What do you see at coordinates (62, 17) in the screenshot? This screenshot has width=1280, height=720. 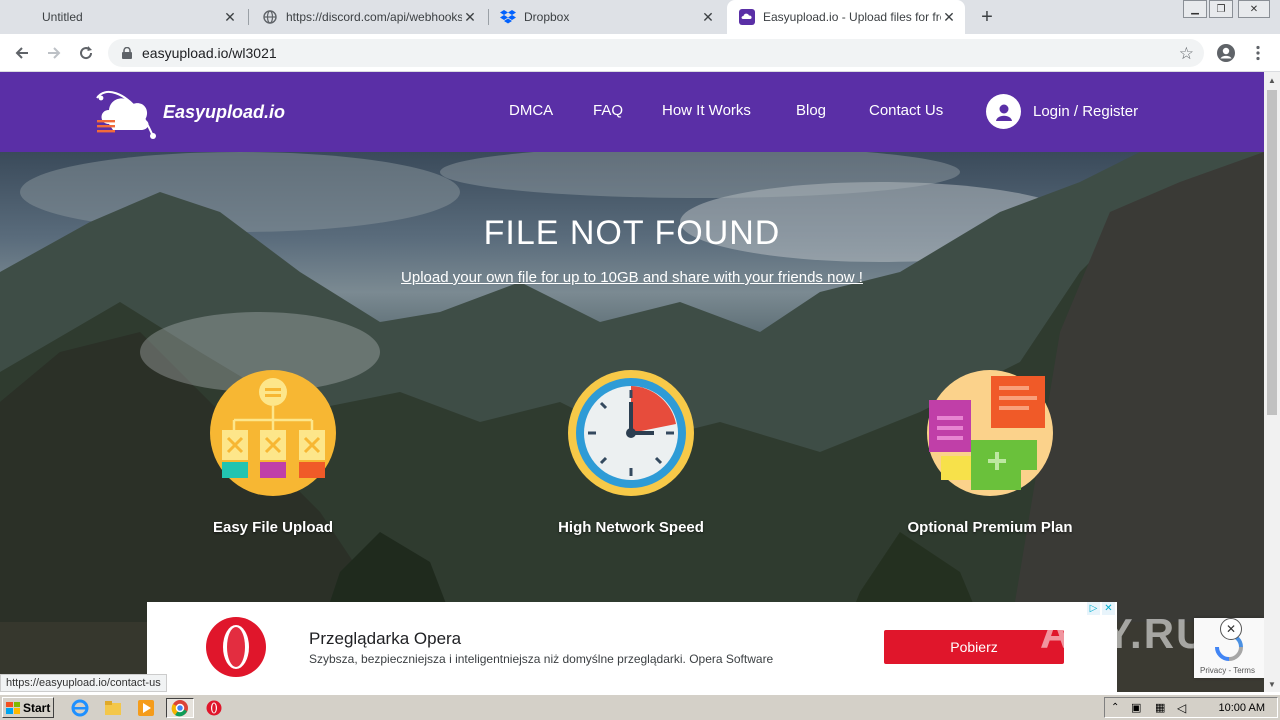 I see `tab-title: Untitled` at bounding box center [62, 17].